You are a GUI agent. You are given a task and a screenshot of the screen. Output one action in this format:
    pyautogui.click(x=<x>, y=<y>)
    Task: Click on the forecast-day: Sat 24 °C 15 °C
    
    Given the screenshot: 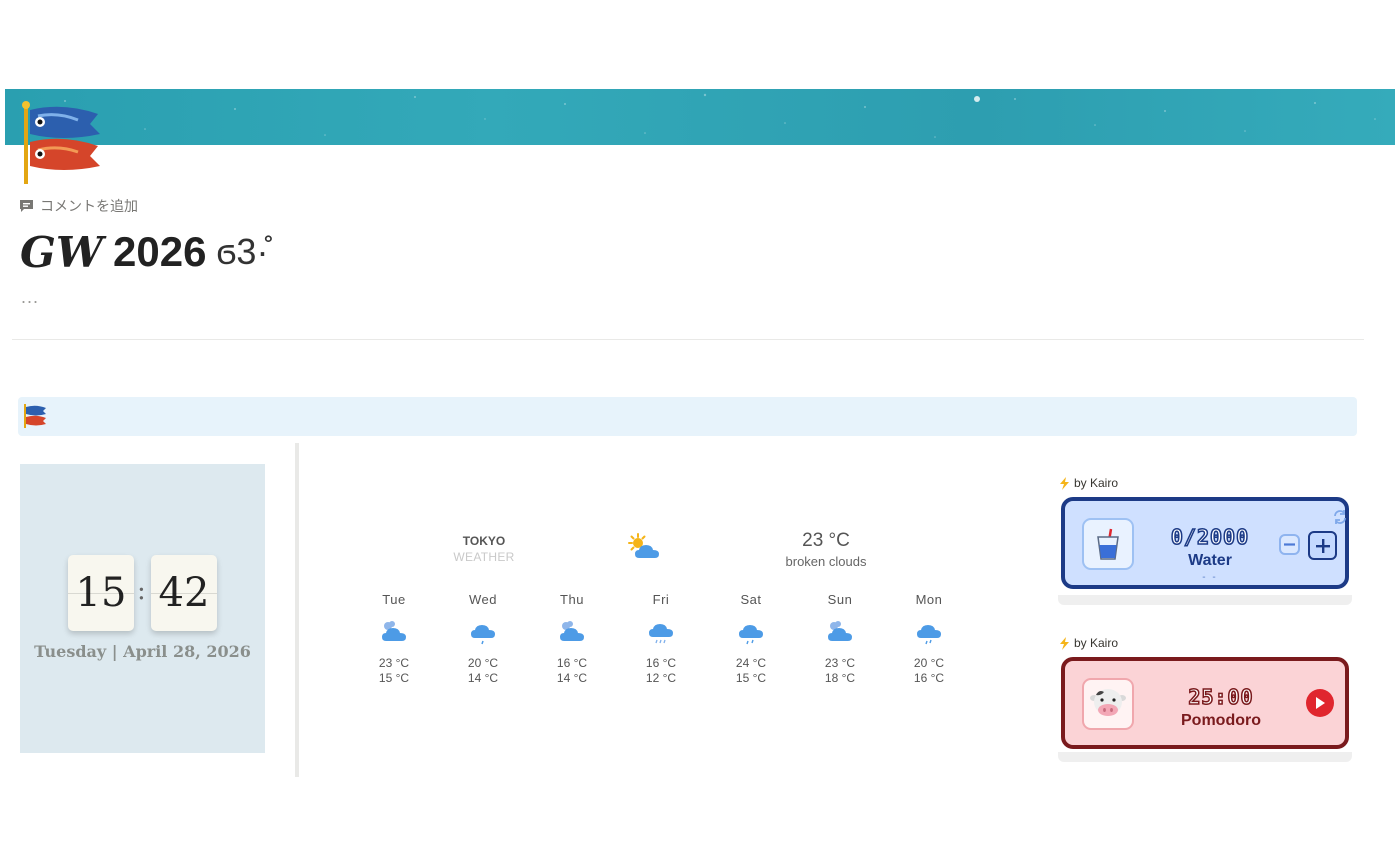 What is the action you would take?
    pyautogui.click(x=751, y=639)
    